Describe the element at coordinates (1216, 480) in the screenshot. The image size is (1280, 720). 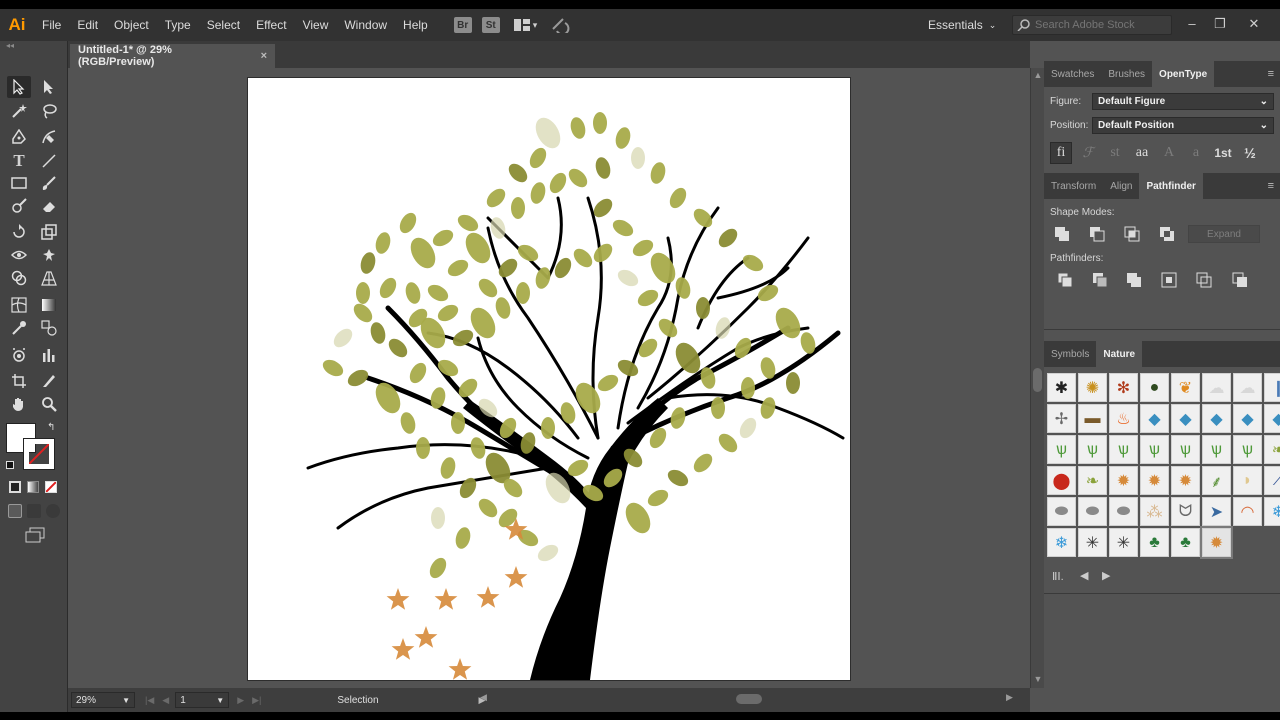
I see `fern-icon: ⸙` at that location.